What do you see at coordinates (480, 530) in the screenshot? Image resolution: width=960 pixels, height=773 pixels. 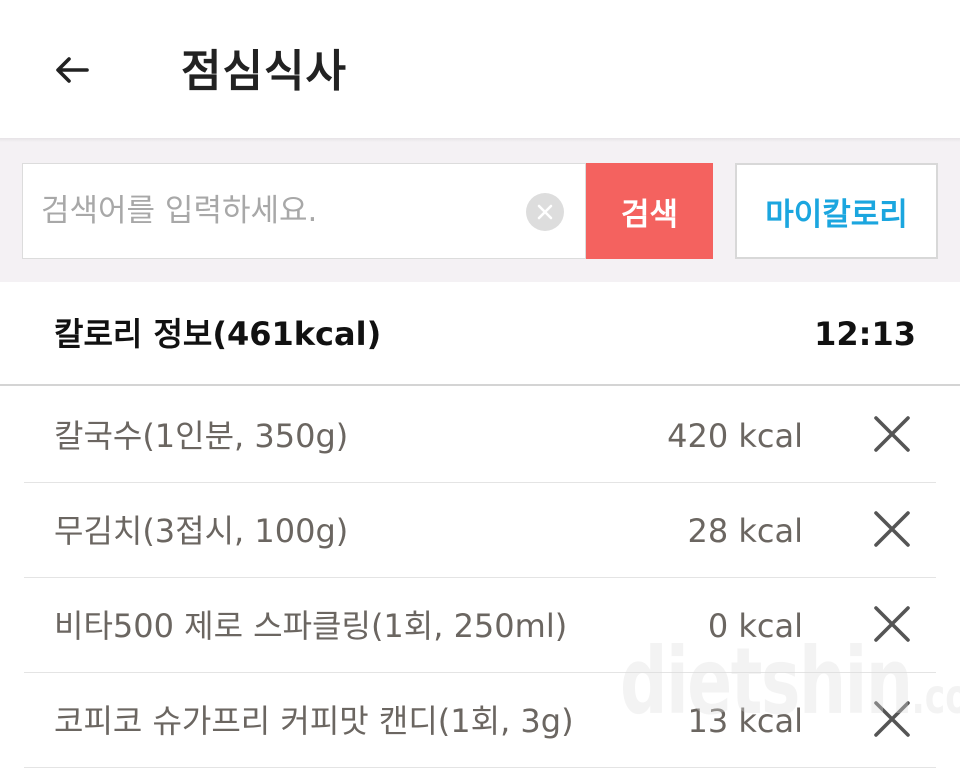 I see `list-item: 무김치(3접시, 100g) 28 kcal` at bounding box center [480, 530].